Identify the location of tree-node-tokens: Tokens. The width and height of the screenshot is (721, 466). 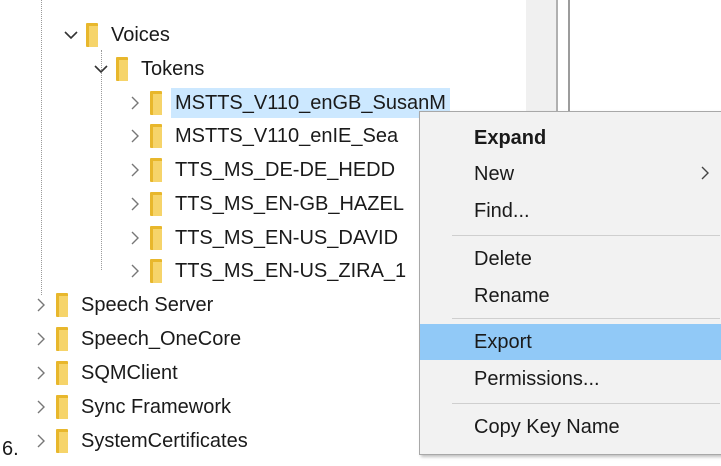
(149, 69).